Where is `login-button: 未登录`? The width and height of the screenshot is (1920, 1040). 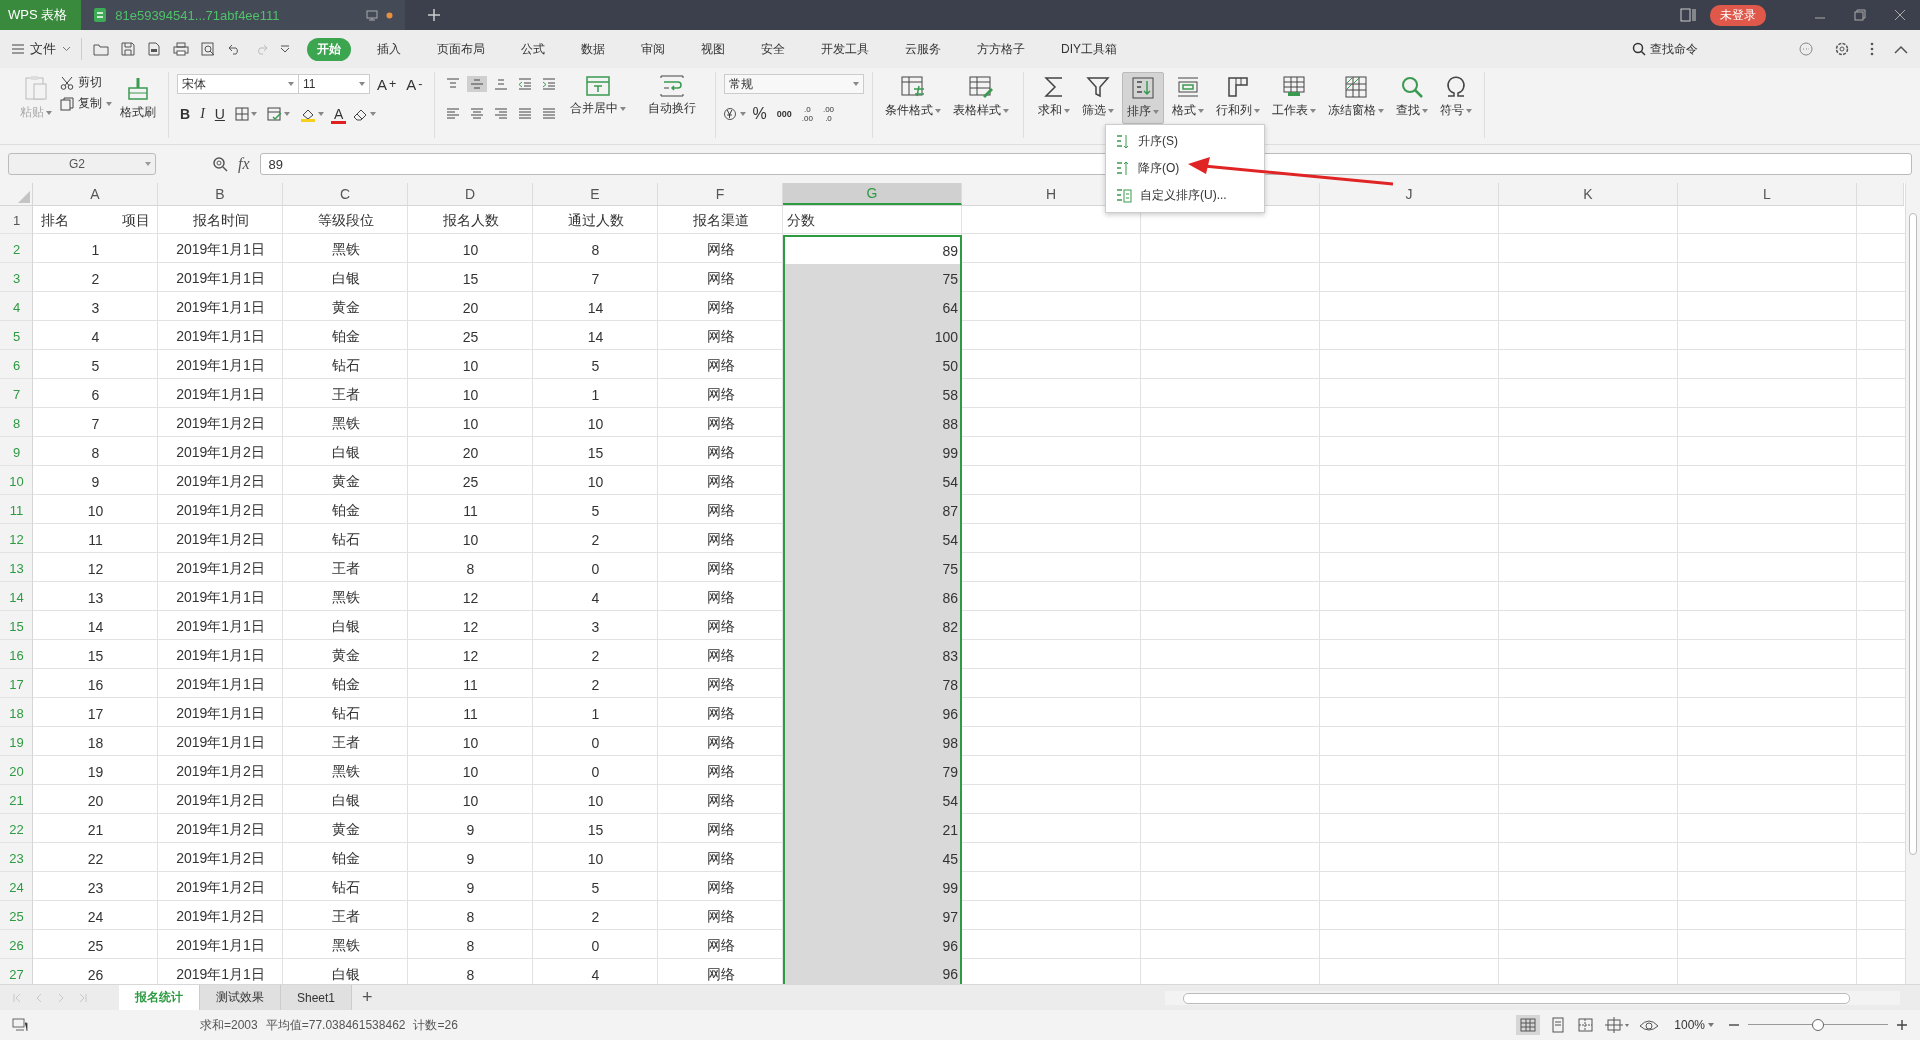
login-button: 未登录 is located at coordinates (1738, 15).